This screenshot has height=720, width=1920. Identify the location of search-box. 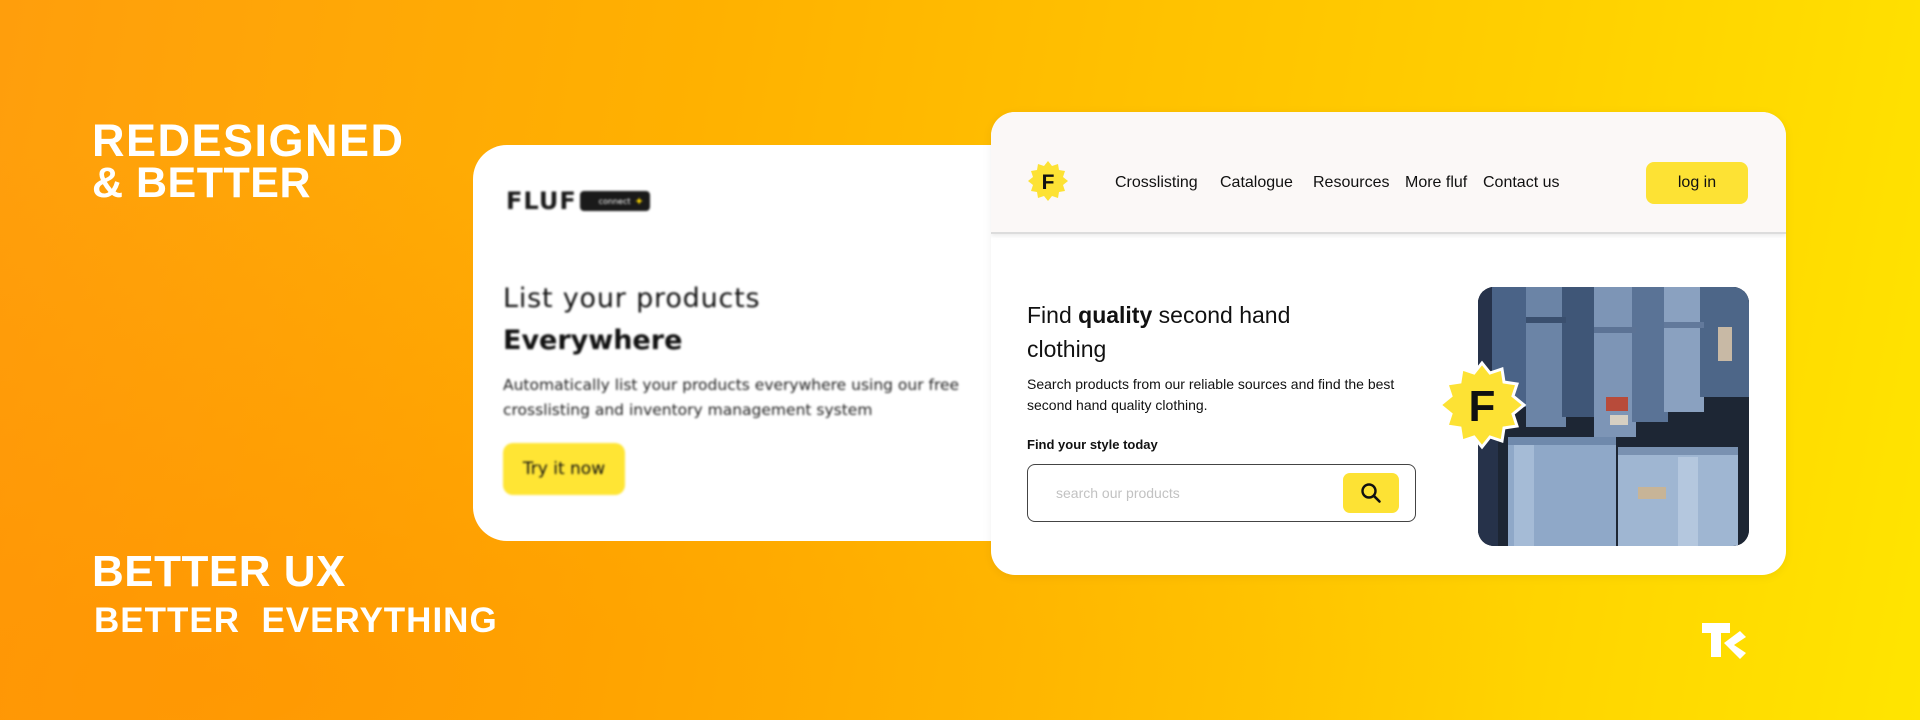
(1221, 493).